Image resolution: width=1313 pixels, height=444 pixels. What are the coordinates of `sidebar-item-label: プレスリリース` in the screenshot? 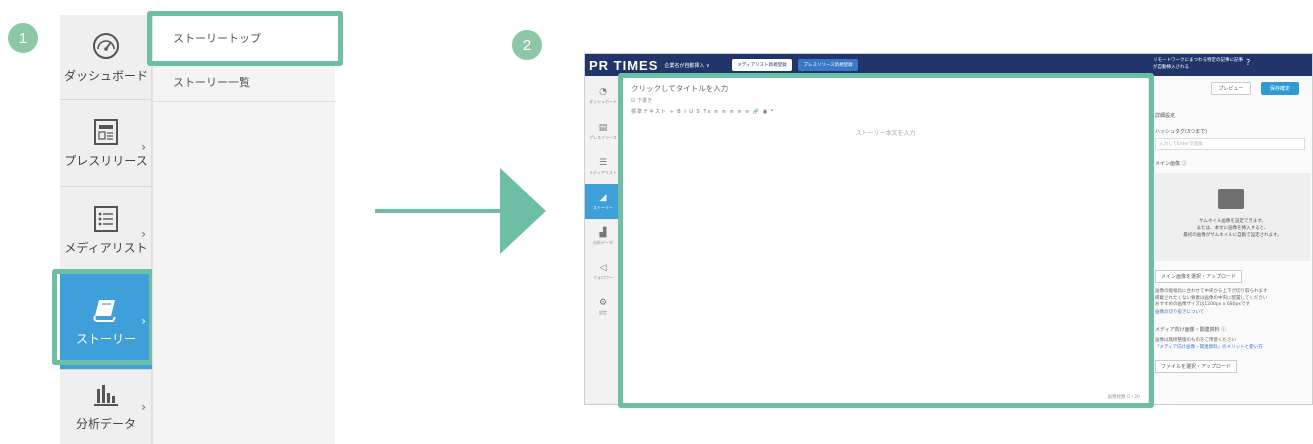 It's located at (106, 160).